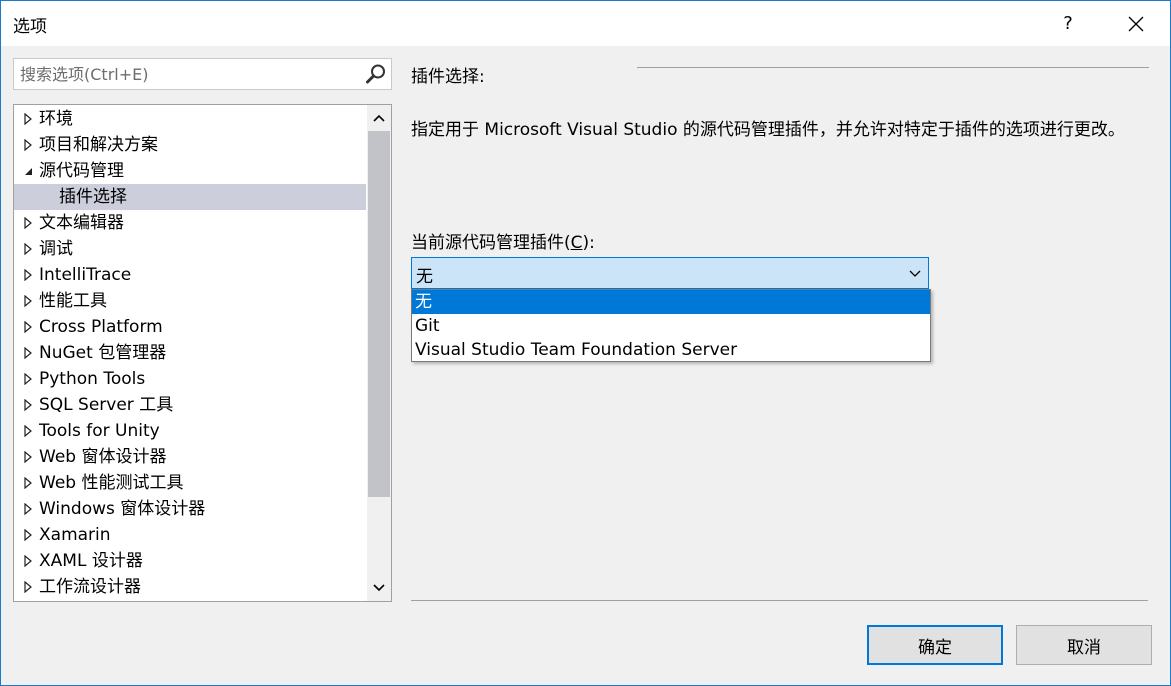 The image size is (1171, 686). What do you see at coordinates (379, 314) in the screenshot?
I see `scroll-thumb` at bounding box center [379, 314].